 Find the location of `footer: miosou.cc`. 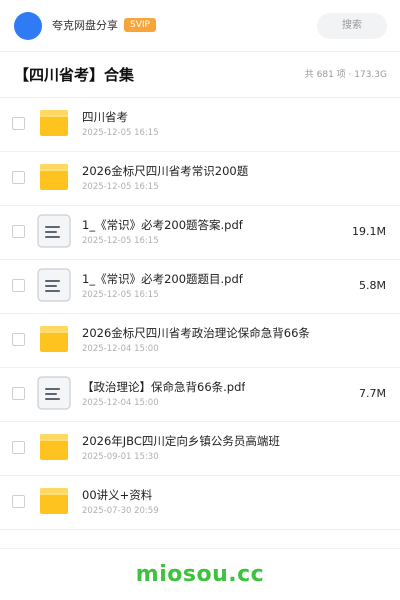

footer: miosou.cc is located at coordinates (200, 574).